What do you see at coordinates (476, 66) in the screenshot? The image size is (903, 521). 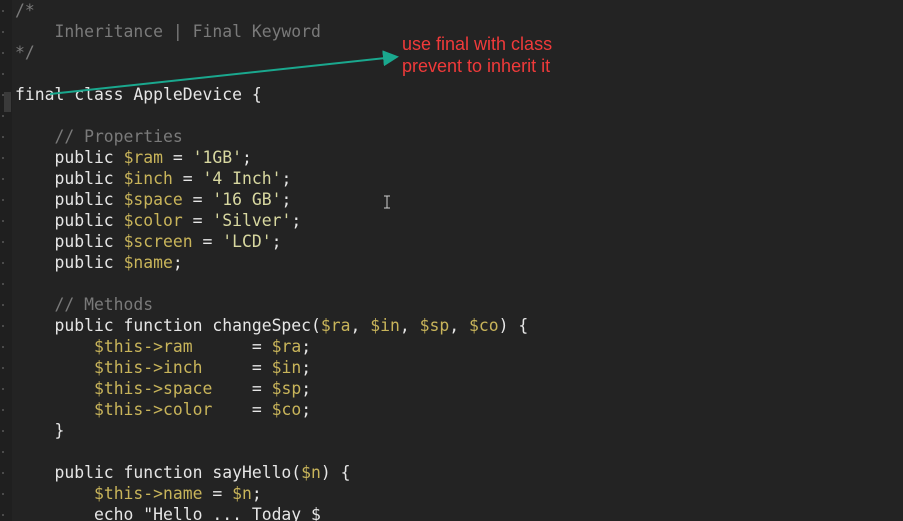 I see `annotation-line-2: prevent to inherit it` at bounding box center [476, 66].